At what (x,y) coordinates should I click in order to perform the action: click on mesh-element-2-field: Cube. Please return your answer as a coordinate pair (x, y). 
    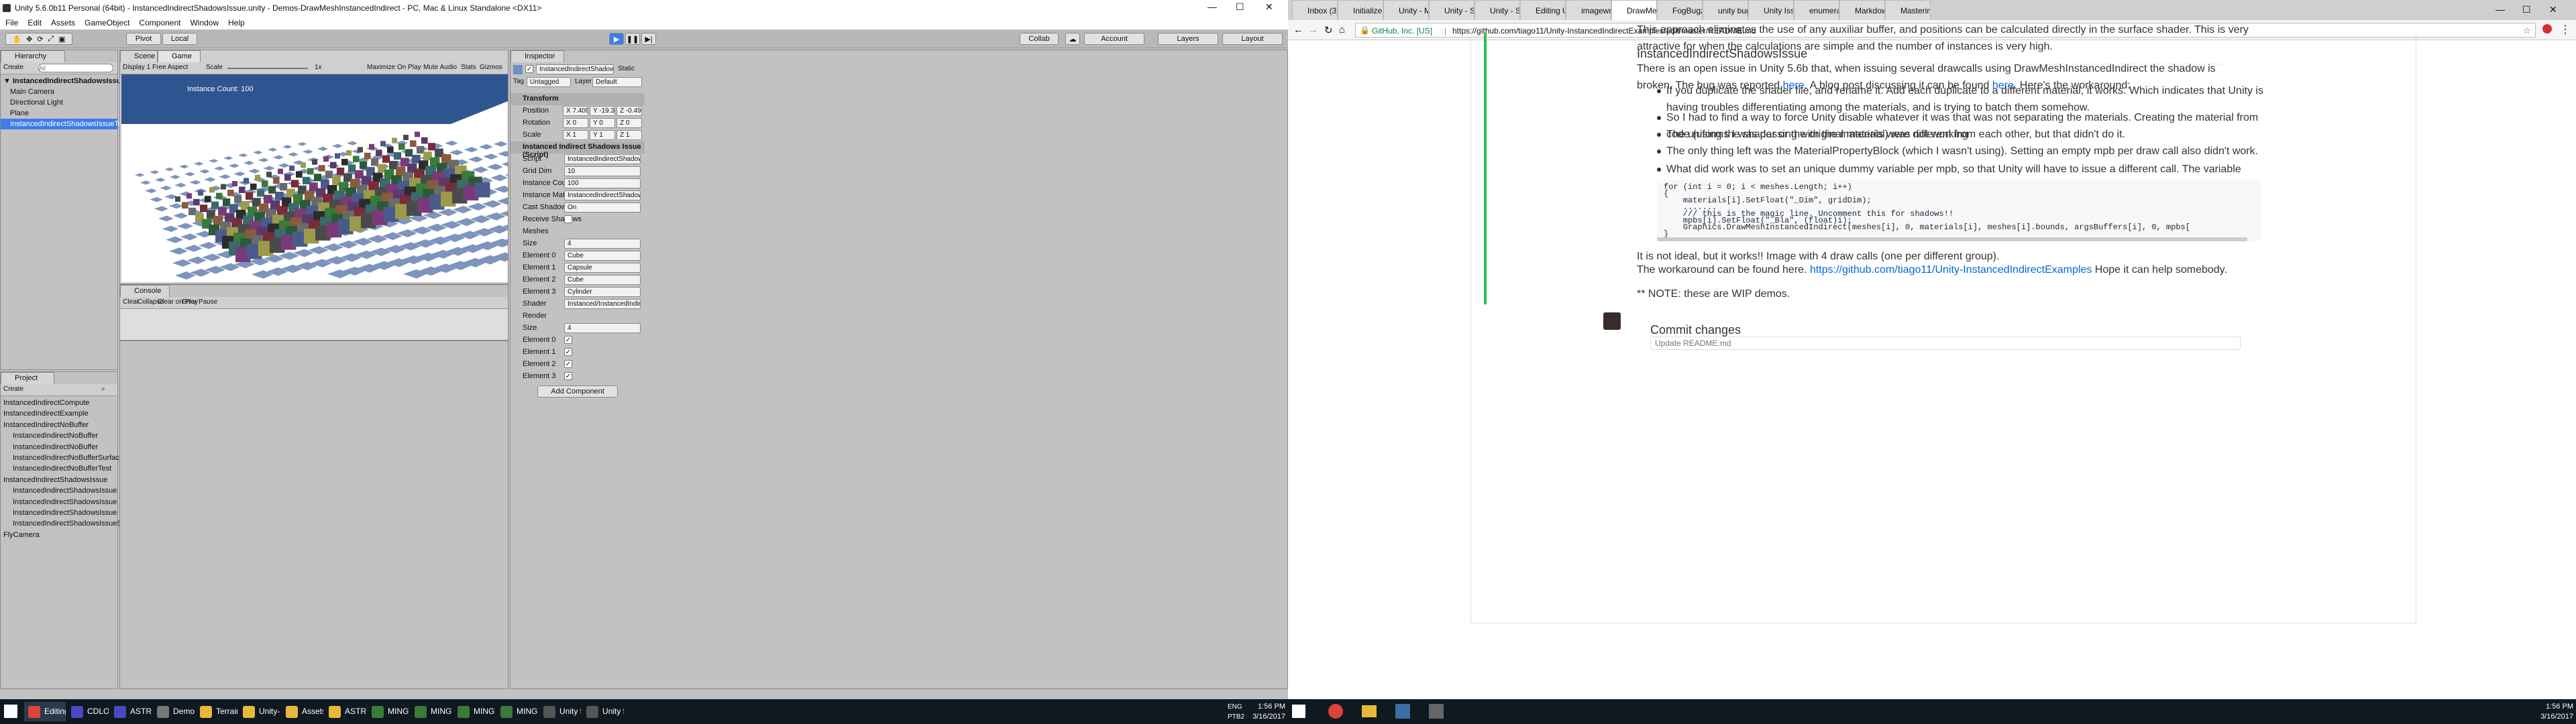
    Looking at the image, I should click on (602, 280).